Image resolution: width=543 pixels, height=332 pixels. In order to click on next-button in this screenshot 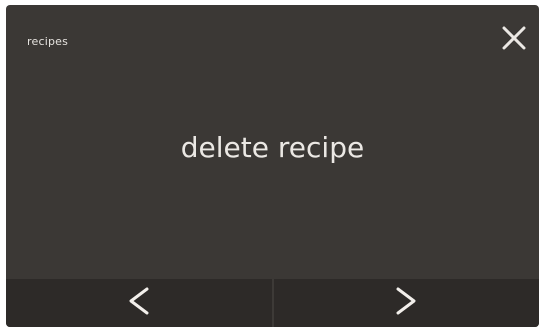, I will do `click(405, 303)`.